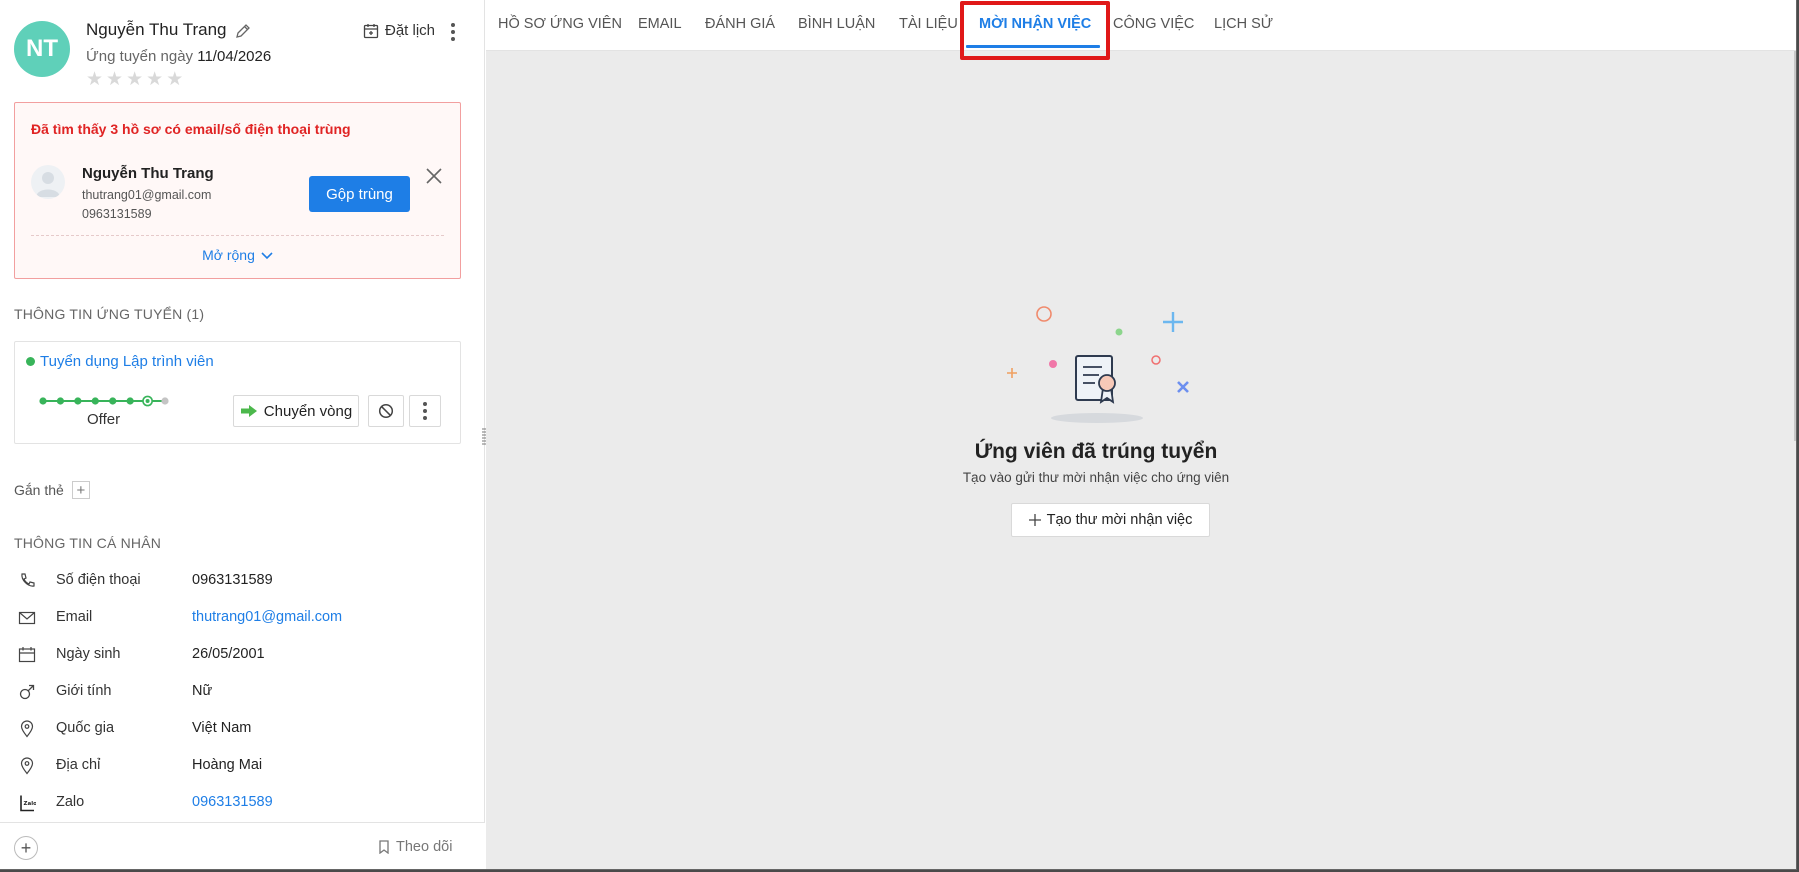 Image resolution: width=1799 pixels, height=872 pixels. Describe the element at coordinates (243, 31) in the screenshot. I see `edit-pencil-icon` at that location.